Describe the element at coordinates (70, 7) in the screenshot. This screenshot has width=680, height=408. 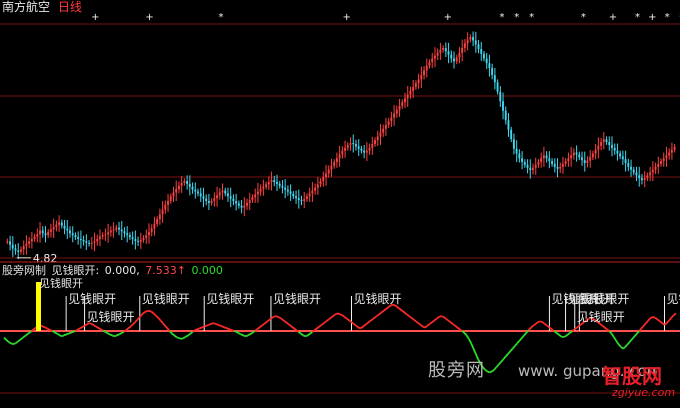
I see `period-label: 日线` at that location.